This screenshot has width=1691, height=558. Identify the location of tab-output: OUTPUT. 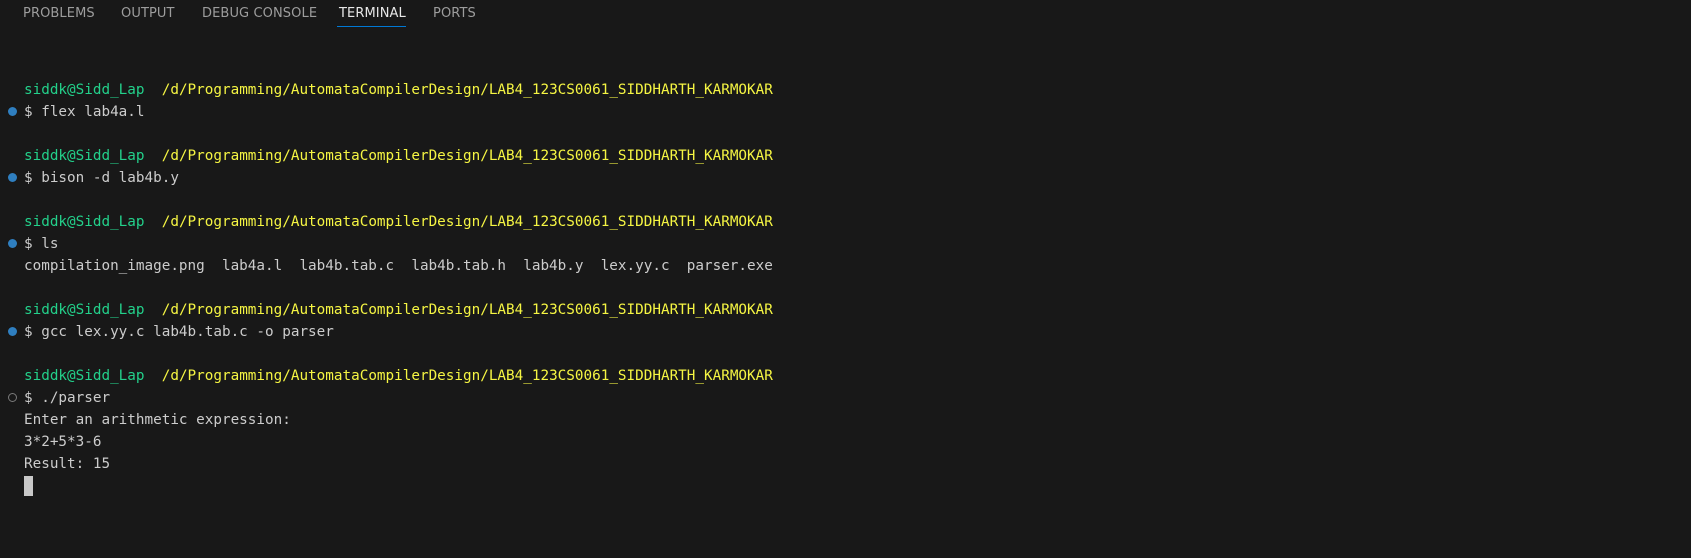
(148, 13).